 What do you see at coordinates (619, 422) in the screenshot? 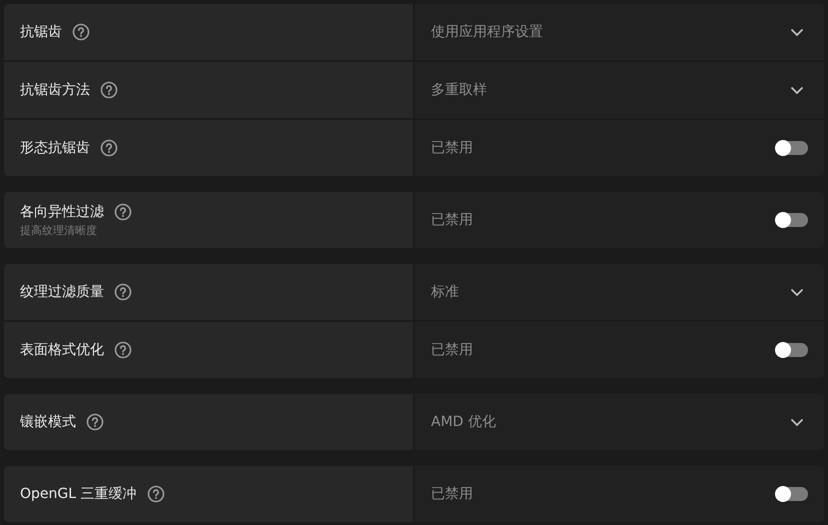
I see `dropdown: AMD 优化` at bounding box center [619, 422].